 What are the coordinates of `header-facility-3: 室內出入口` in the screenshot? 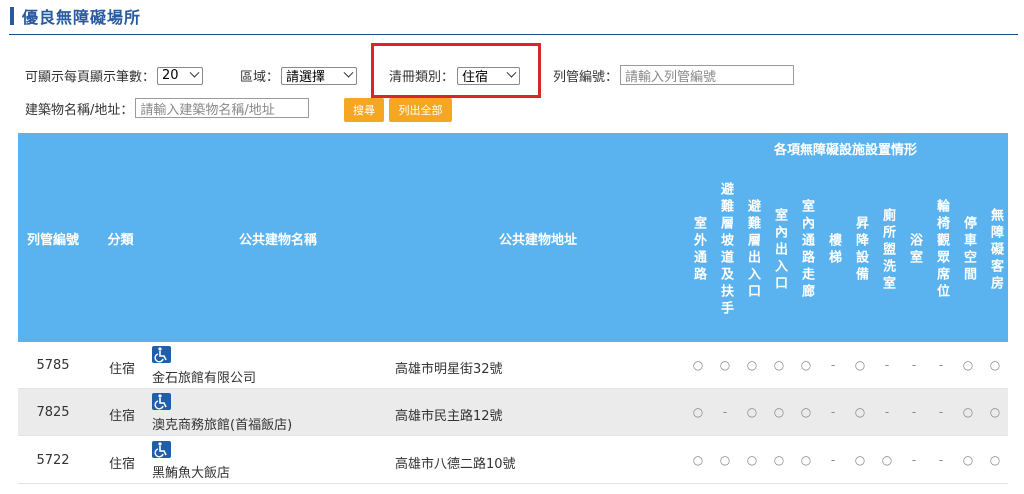 It's located at (779, 250).